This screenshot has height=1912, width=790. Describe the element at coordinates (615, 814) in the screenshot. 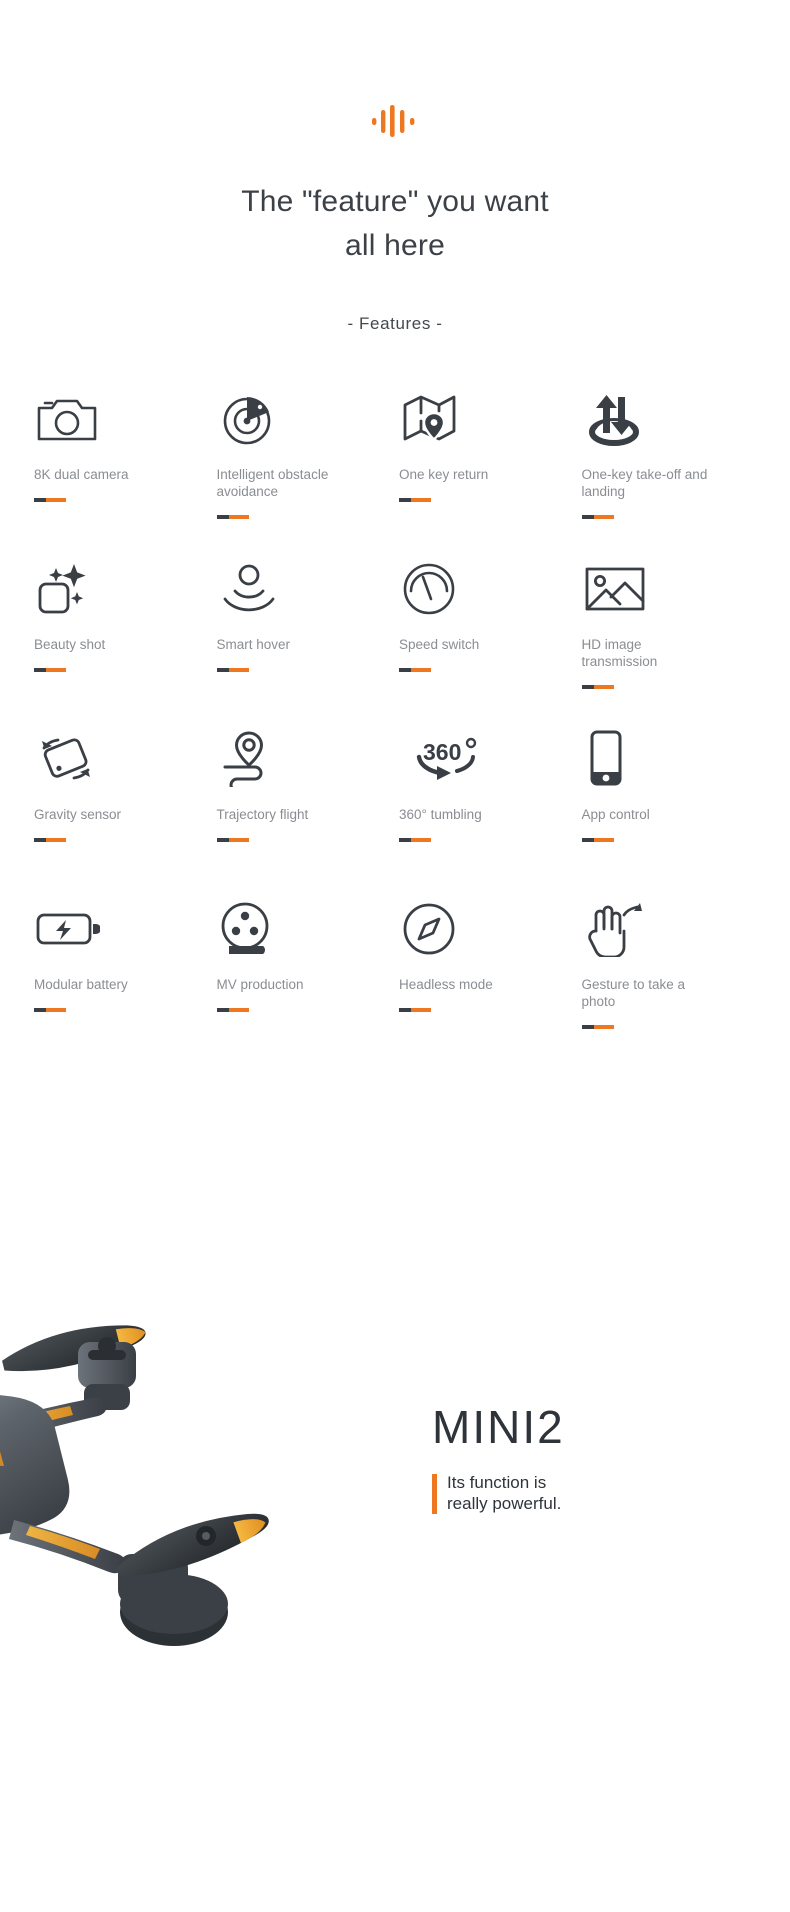

I see `feature-label: App control` at that location.